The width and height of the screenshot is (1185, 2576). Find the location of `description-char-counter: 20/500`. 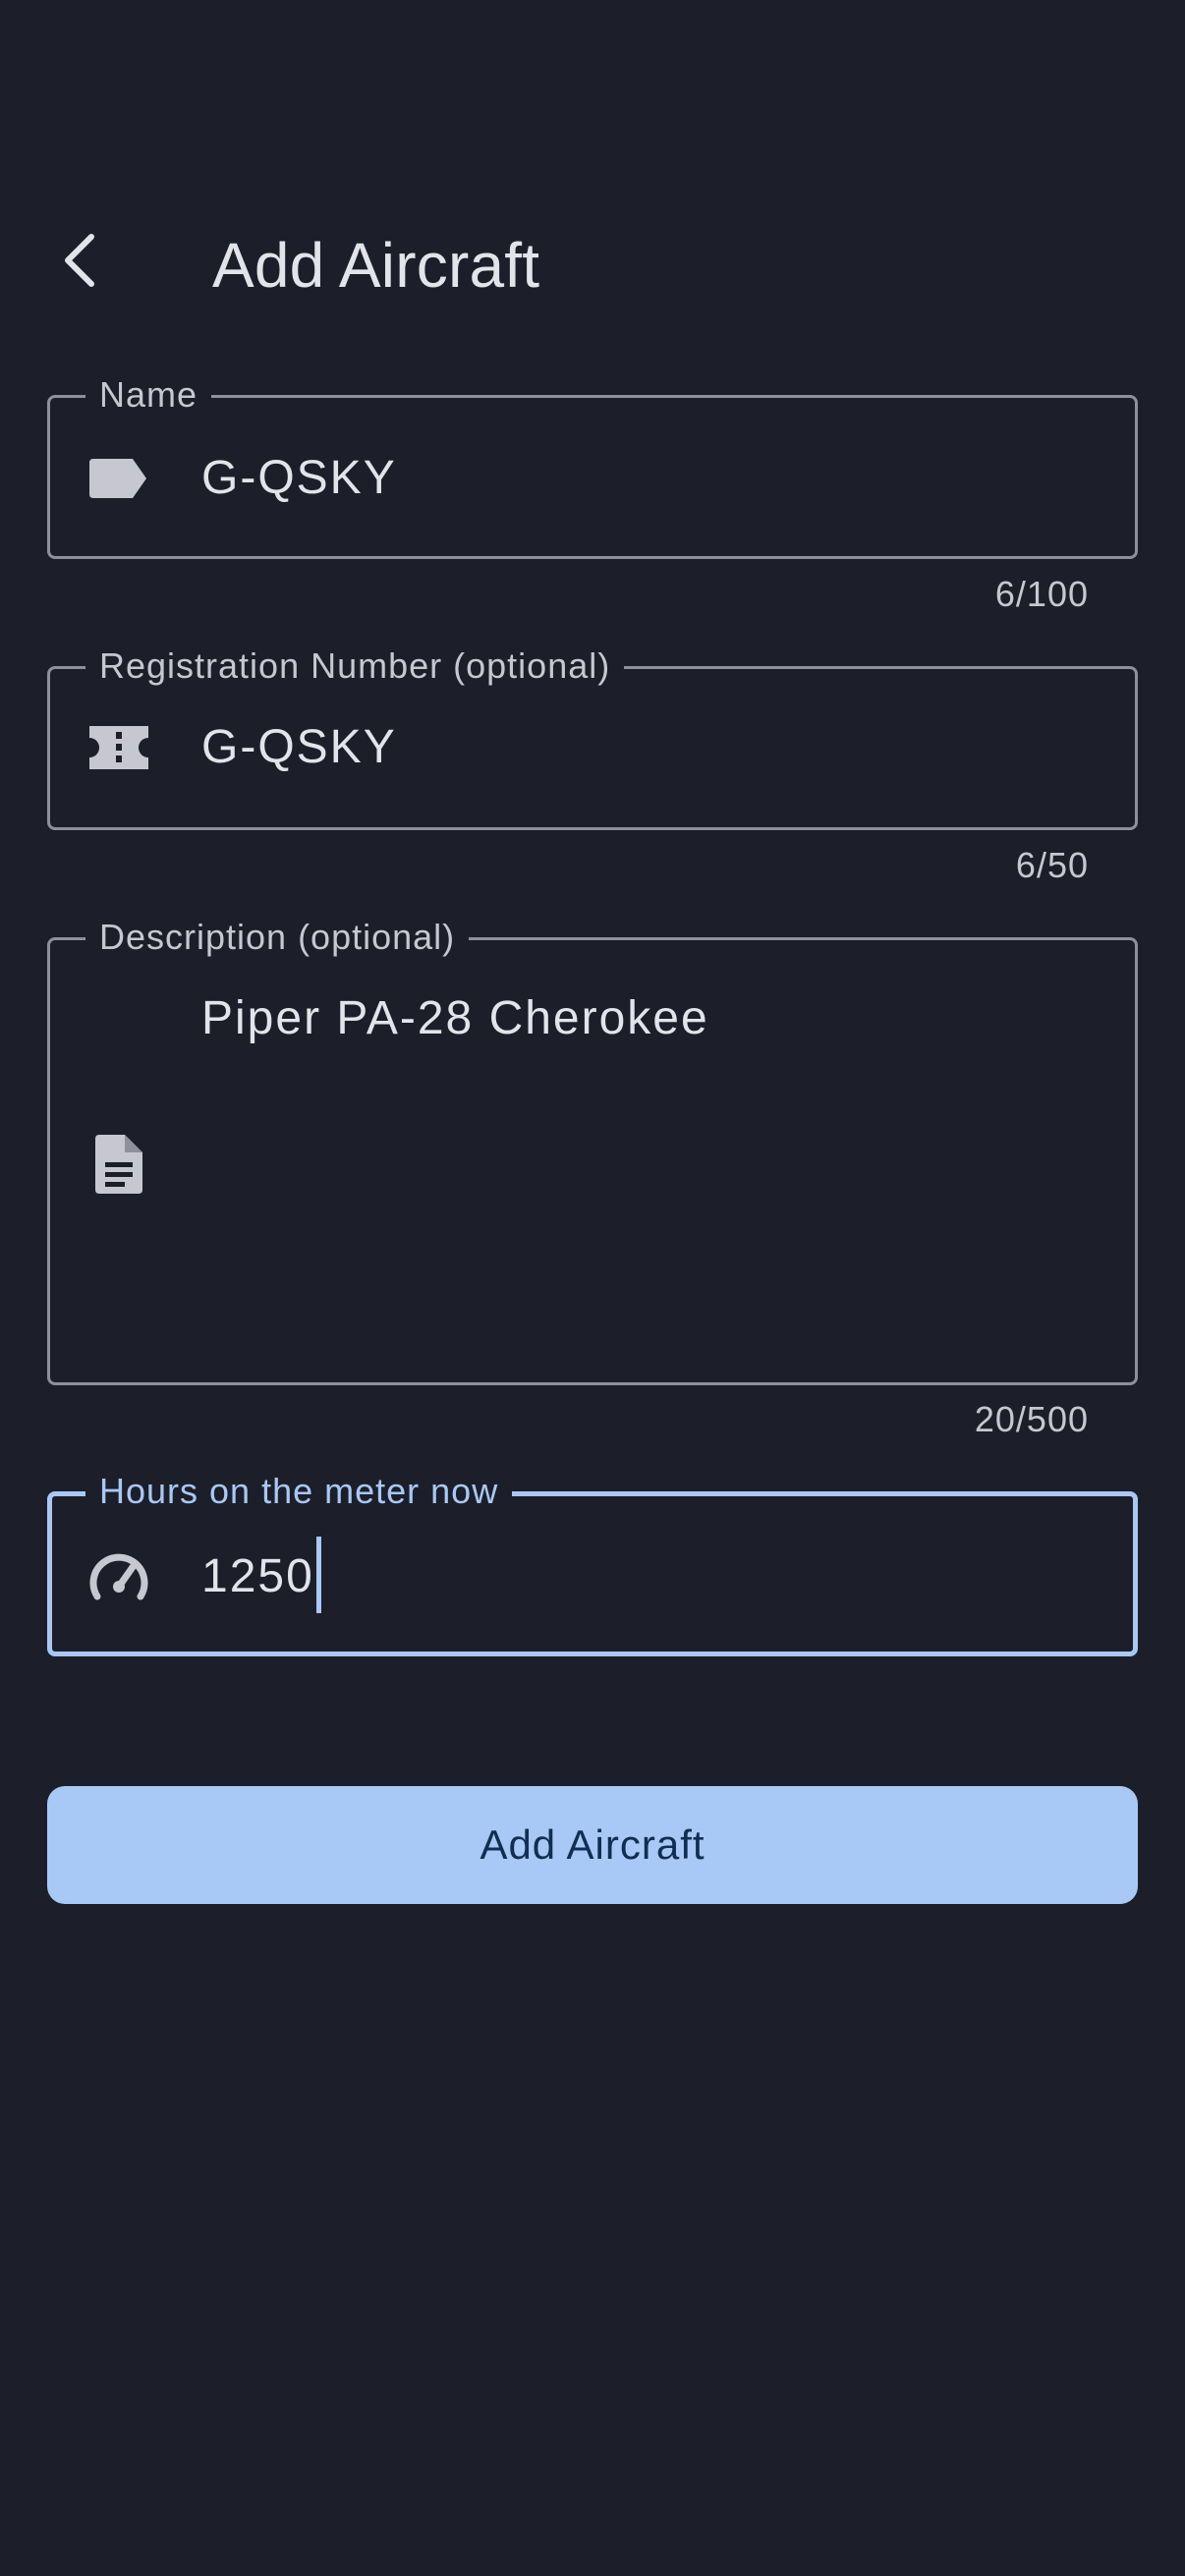

description-char-counter: 20/500 is located at coordinates (1031, 1419).